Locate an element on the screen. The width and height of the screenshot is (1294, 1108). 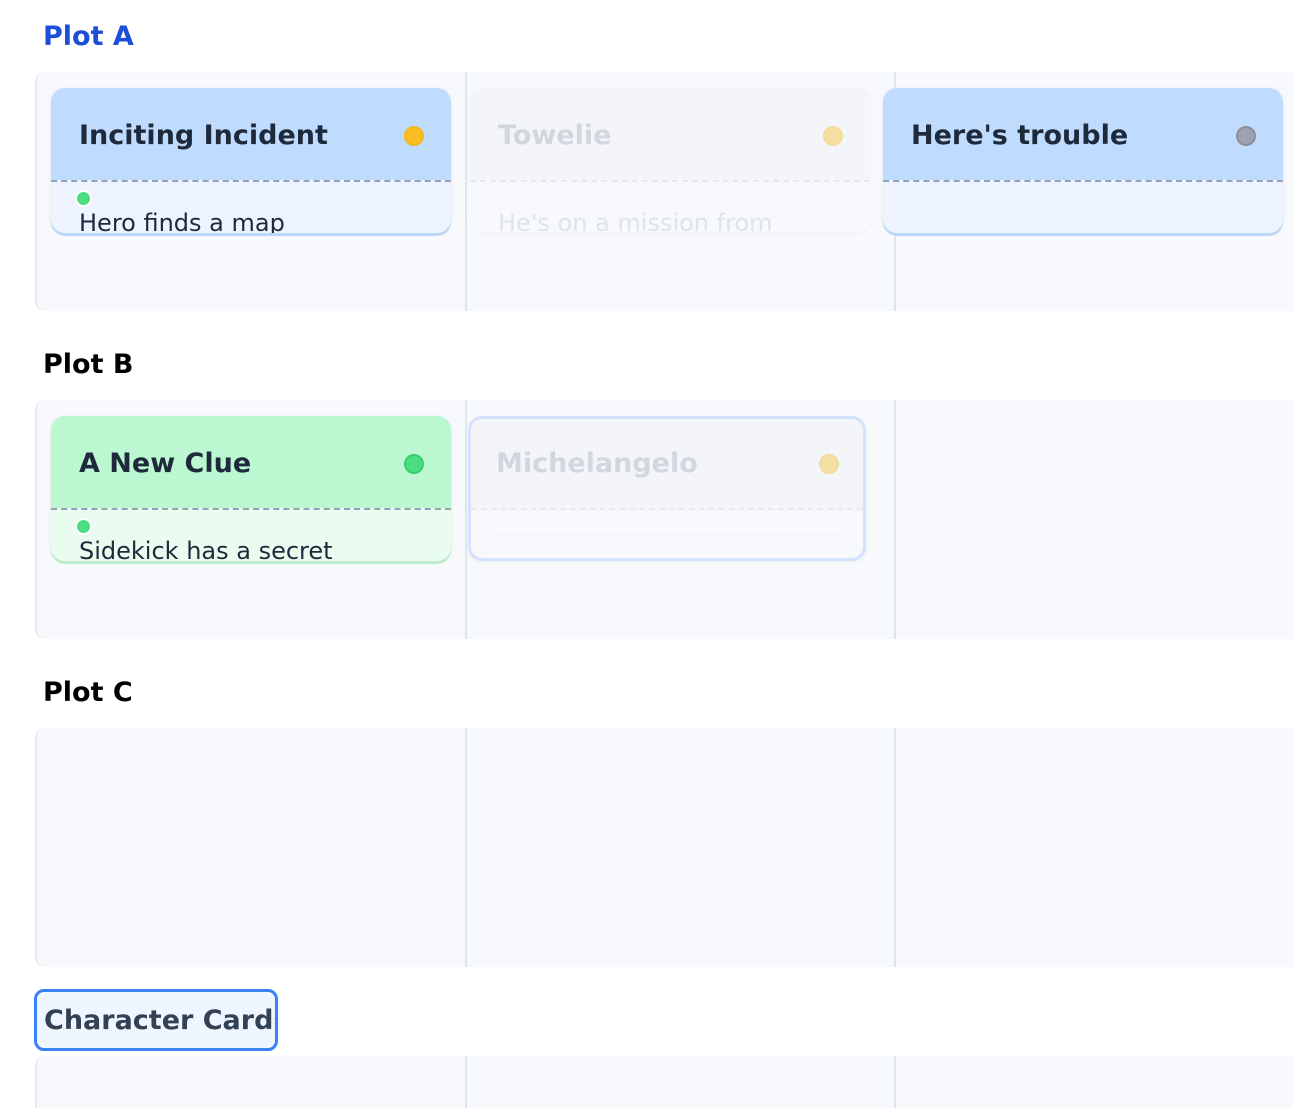
card-towelie: Towelie He's on a mission from is located at coordinates (670, 160).